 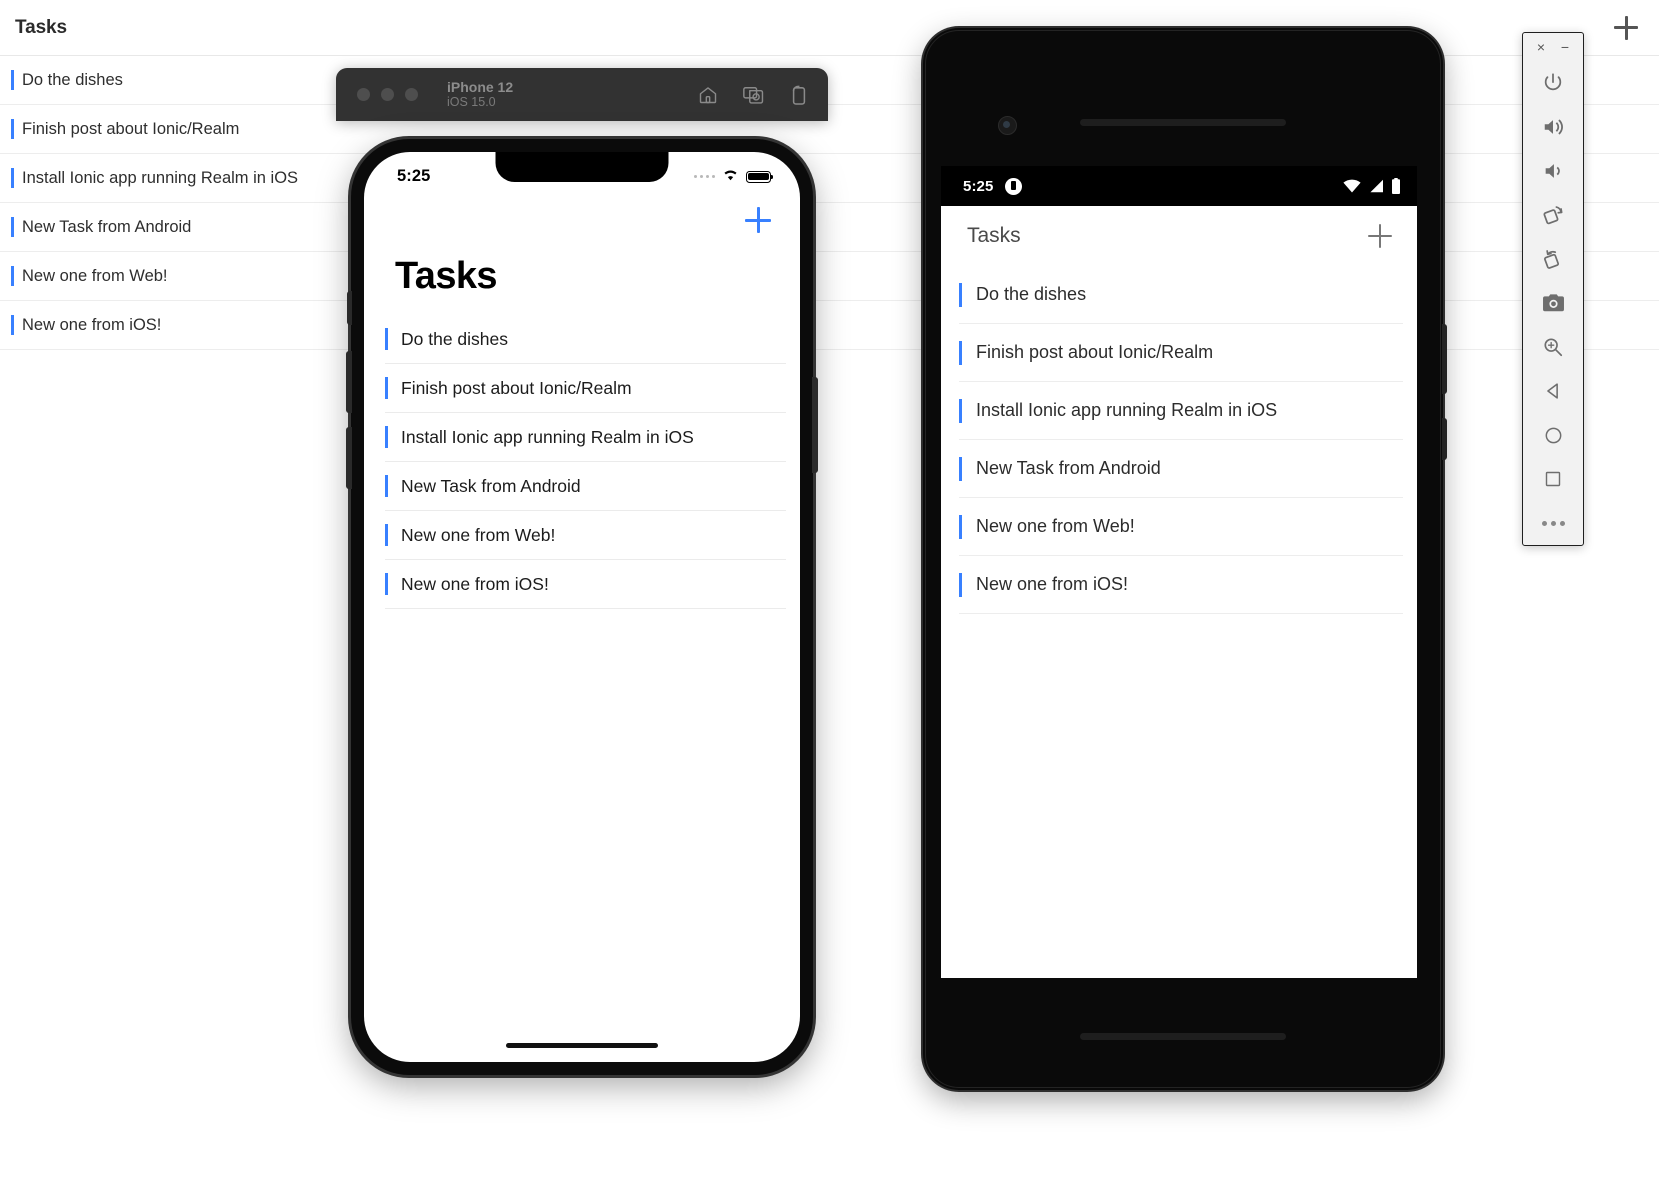 What do you see at coordinates (1179, 186) in the screenshot?
I see `android-status-bar: 5:25` at bounding box center [1179, 186].